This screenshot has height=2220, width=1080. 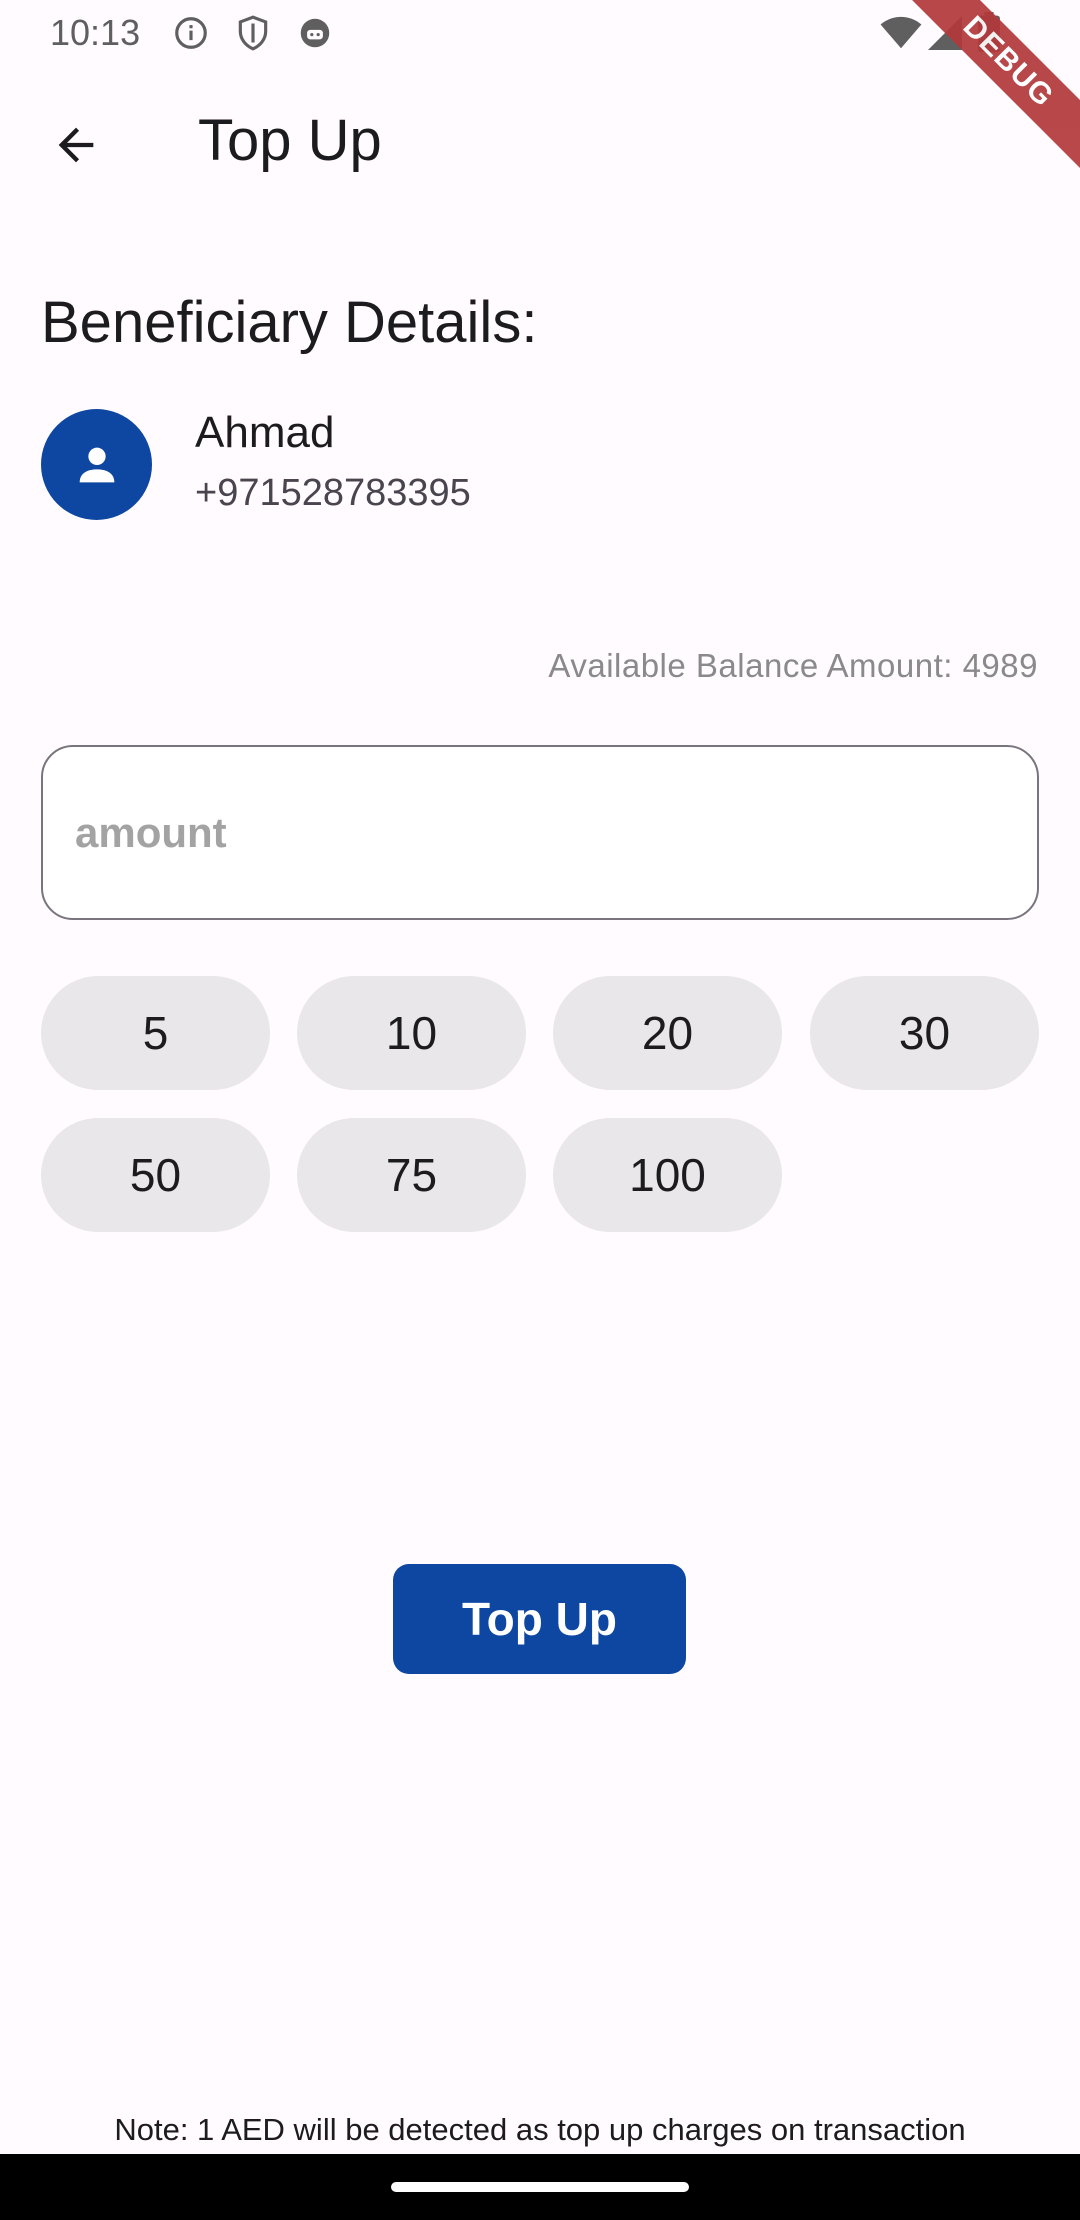 I want to click on amount-chip-50: 50, so click(x=155, y=1175).